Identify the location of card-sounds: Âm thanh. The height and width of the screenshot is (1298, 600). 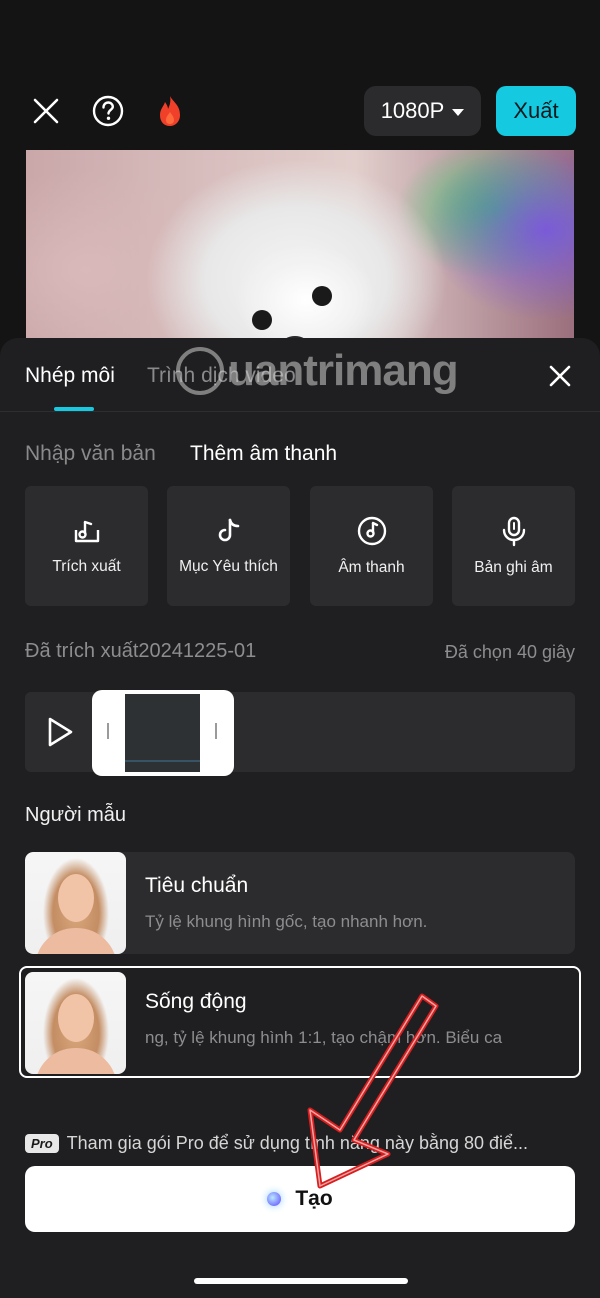
(371, 546).